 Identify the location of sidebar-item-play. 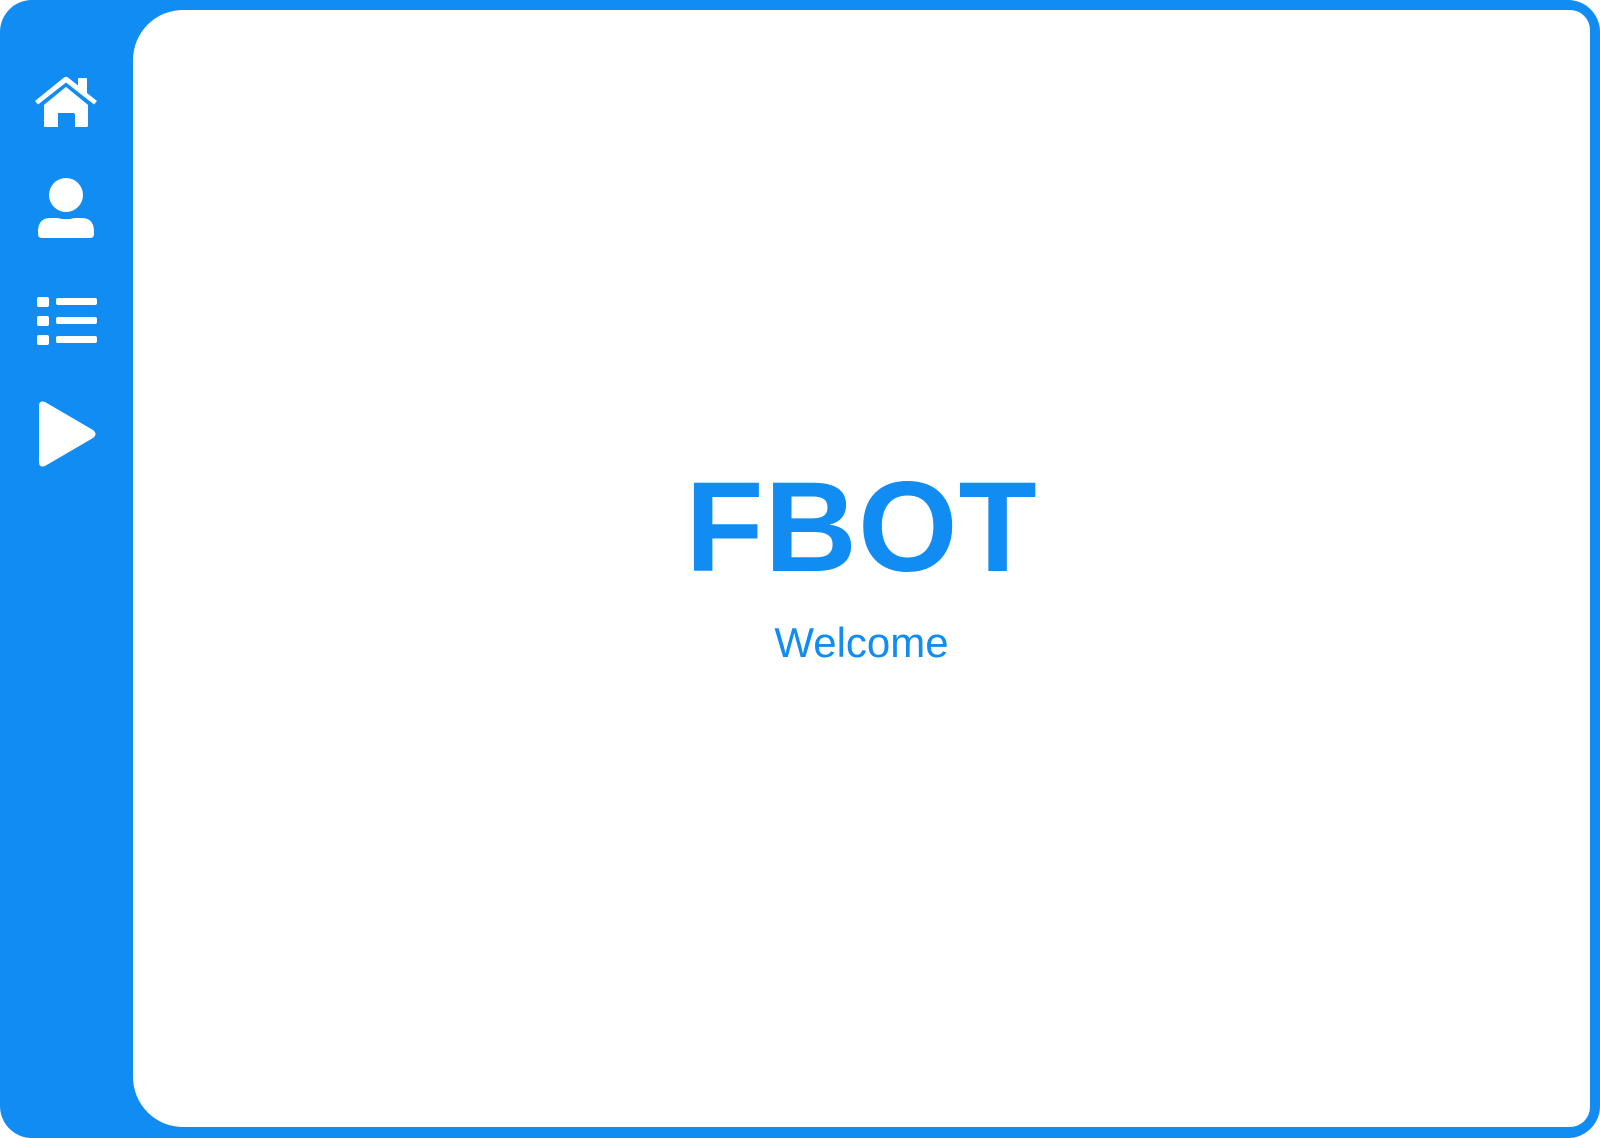
(66, 434).